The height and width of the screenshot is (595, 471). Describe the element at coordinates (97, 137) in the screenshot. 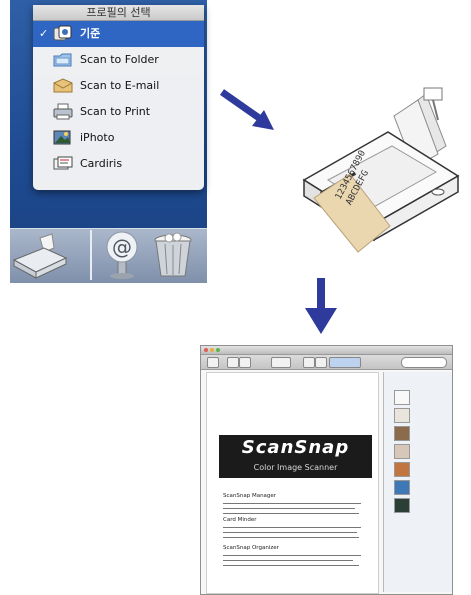

I see `menu-item-label: iPhoto` at that location.